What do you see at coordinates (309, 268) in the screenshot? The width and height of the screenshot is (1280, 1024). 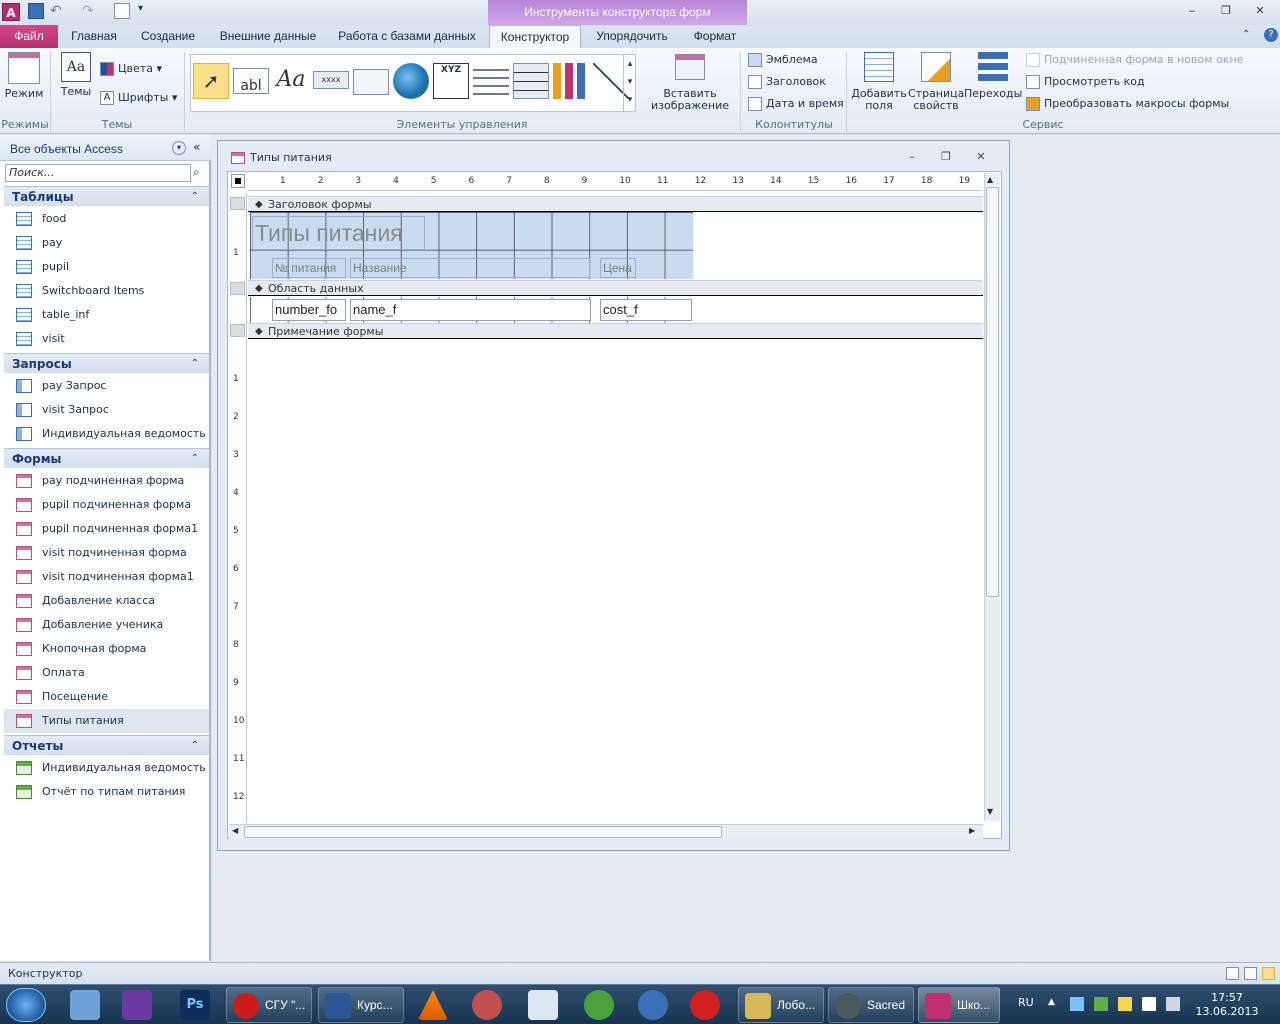 I see `label-number: № питания` at bounding box center [309, 268].